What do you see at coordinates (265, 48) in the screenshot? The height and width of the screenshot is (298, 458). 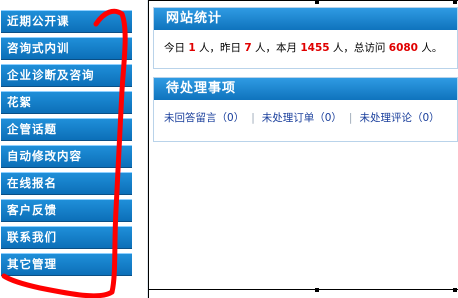 I see `yesterday-unit: 人，` at bounding box center [265, 48].